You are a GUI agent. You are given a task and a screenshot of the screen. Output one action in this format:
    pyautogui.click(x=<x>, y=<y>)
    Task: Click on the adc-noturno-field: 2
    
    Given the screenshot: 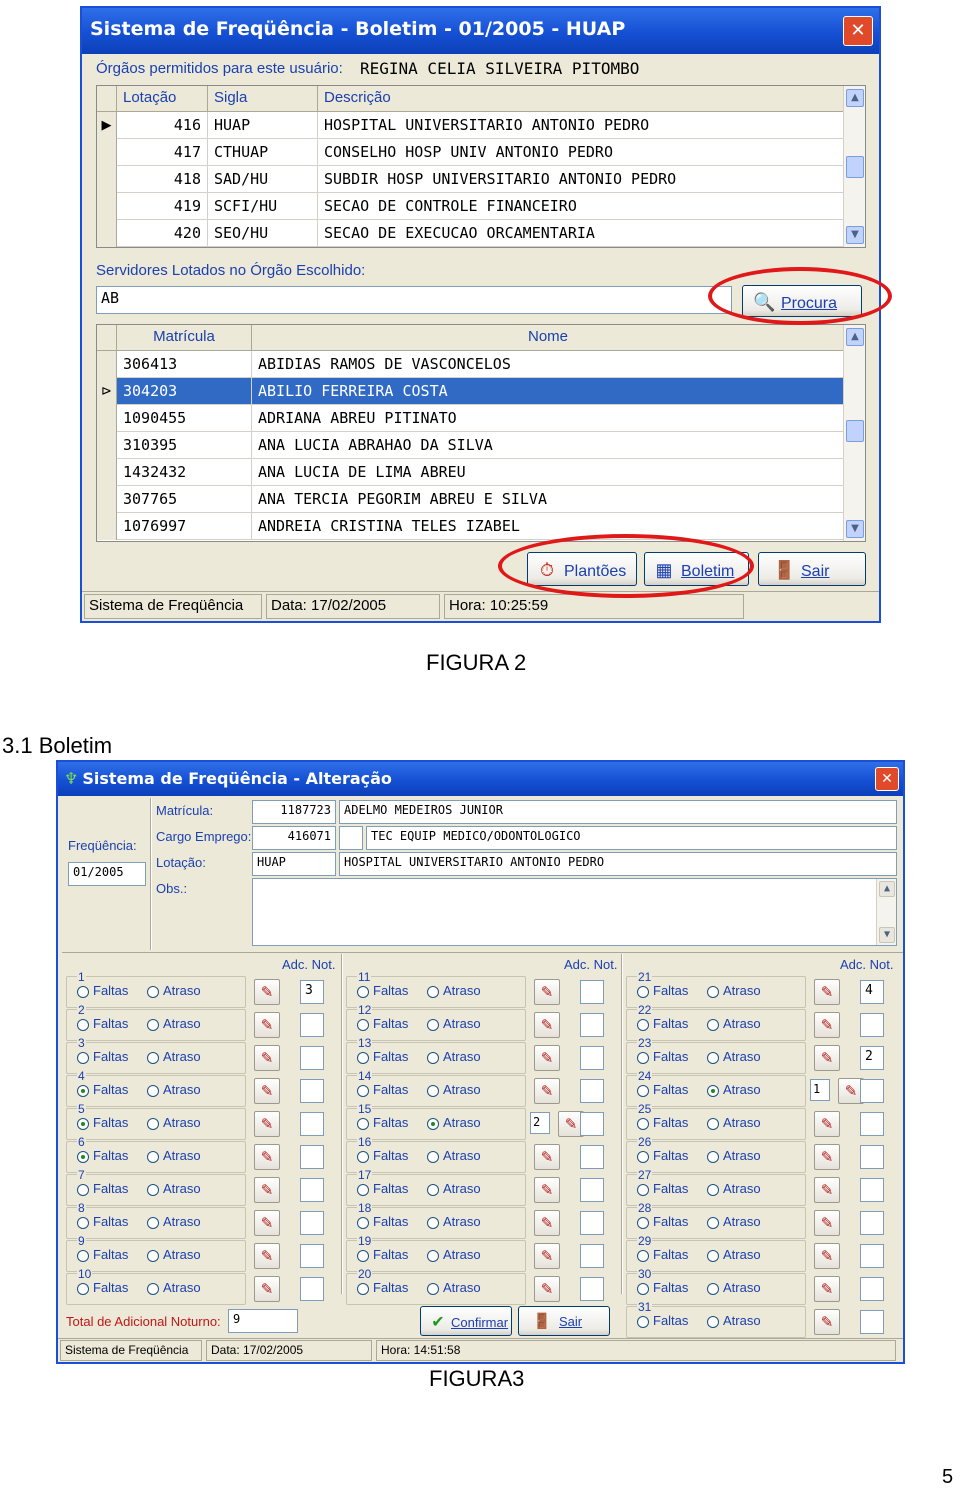 What is the action you would take?
    pyautogui.click(x=872, y=1058)
    